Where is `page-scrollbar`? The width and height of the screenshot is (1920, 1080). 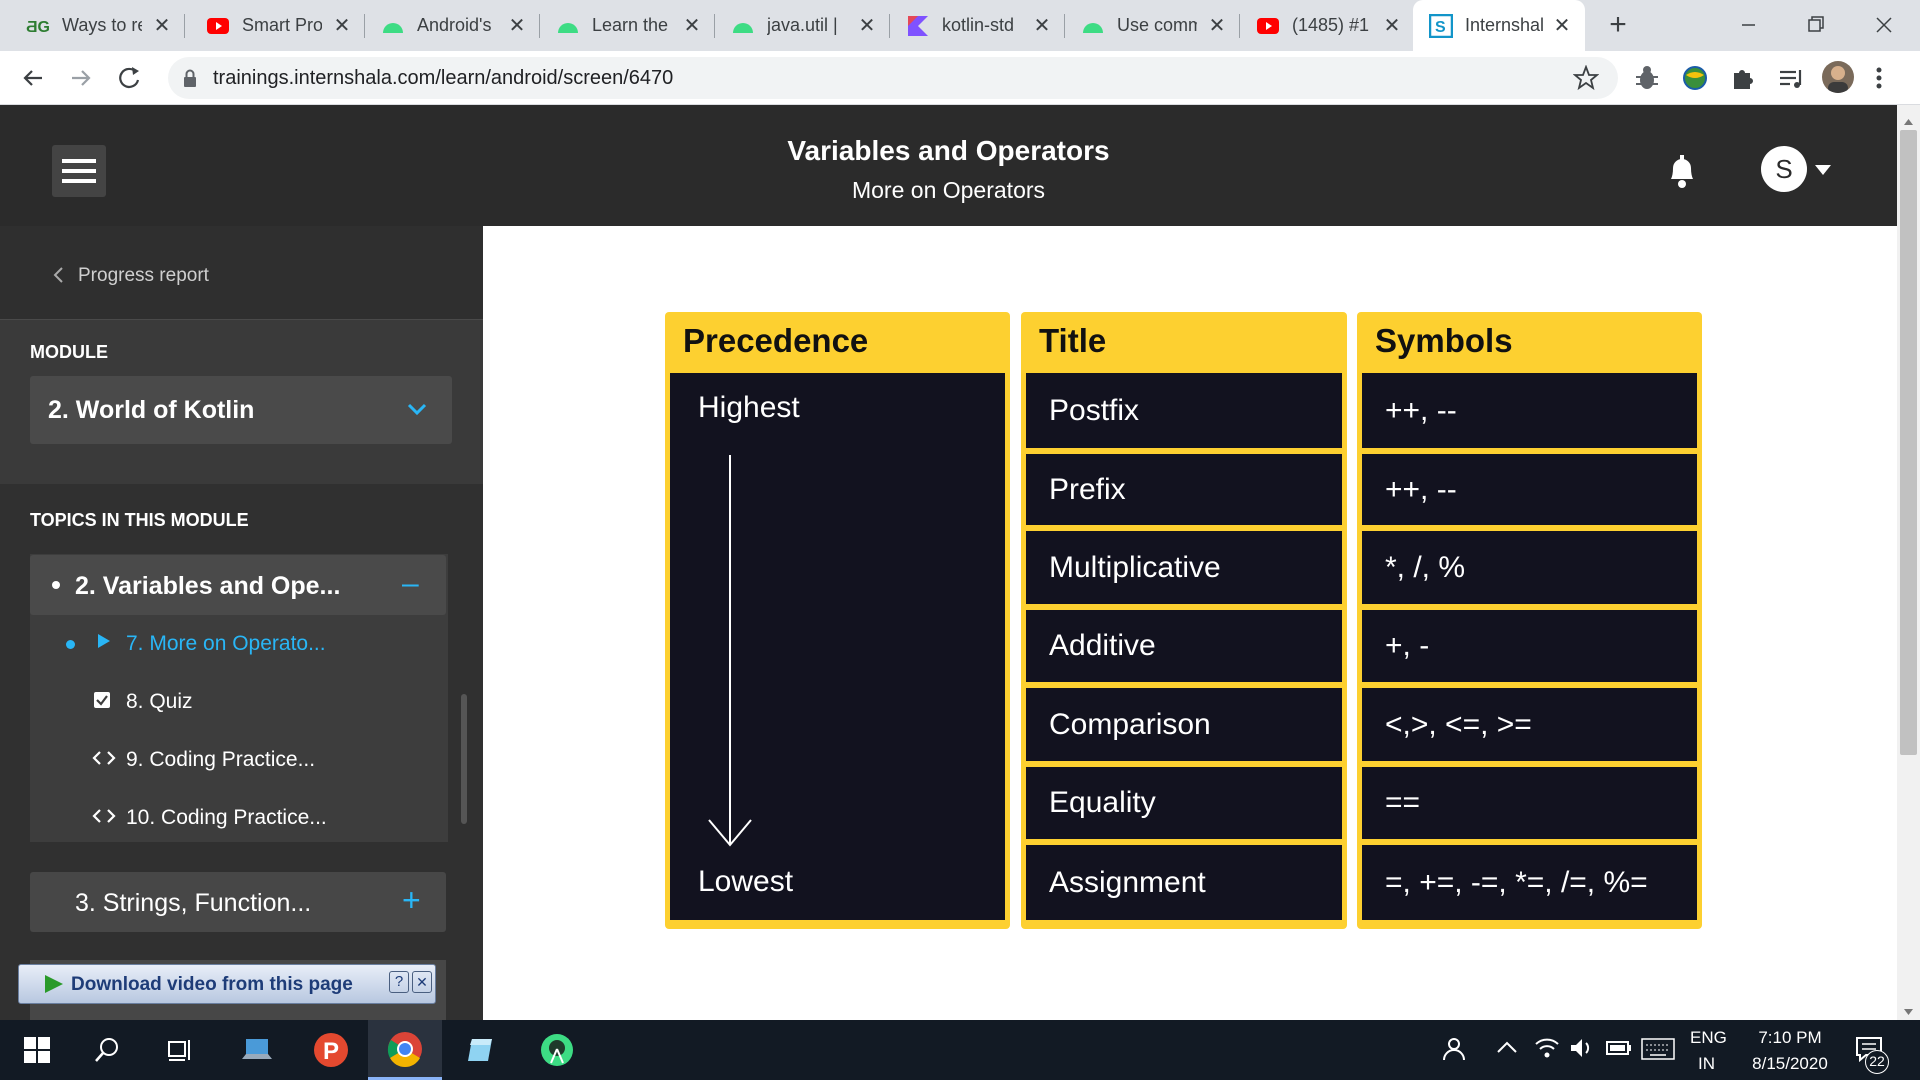 page-scrollbar is located at coordinates (1908, 562).